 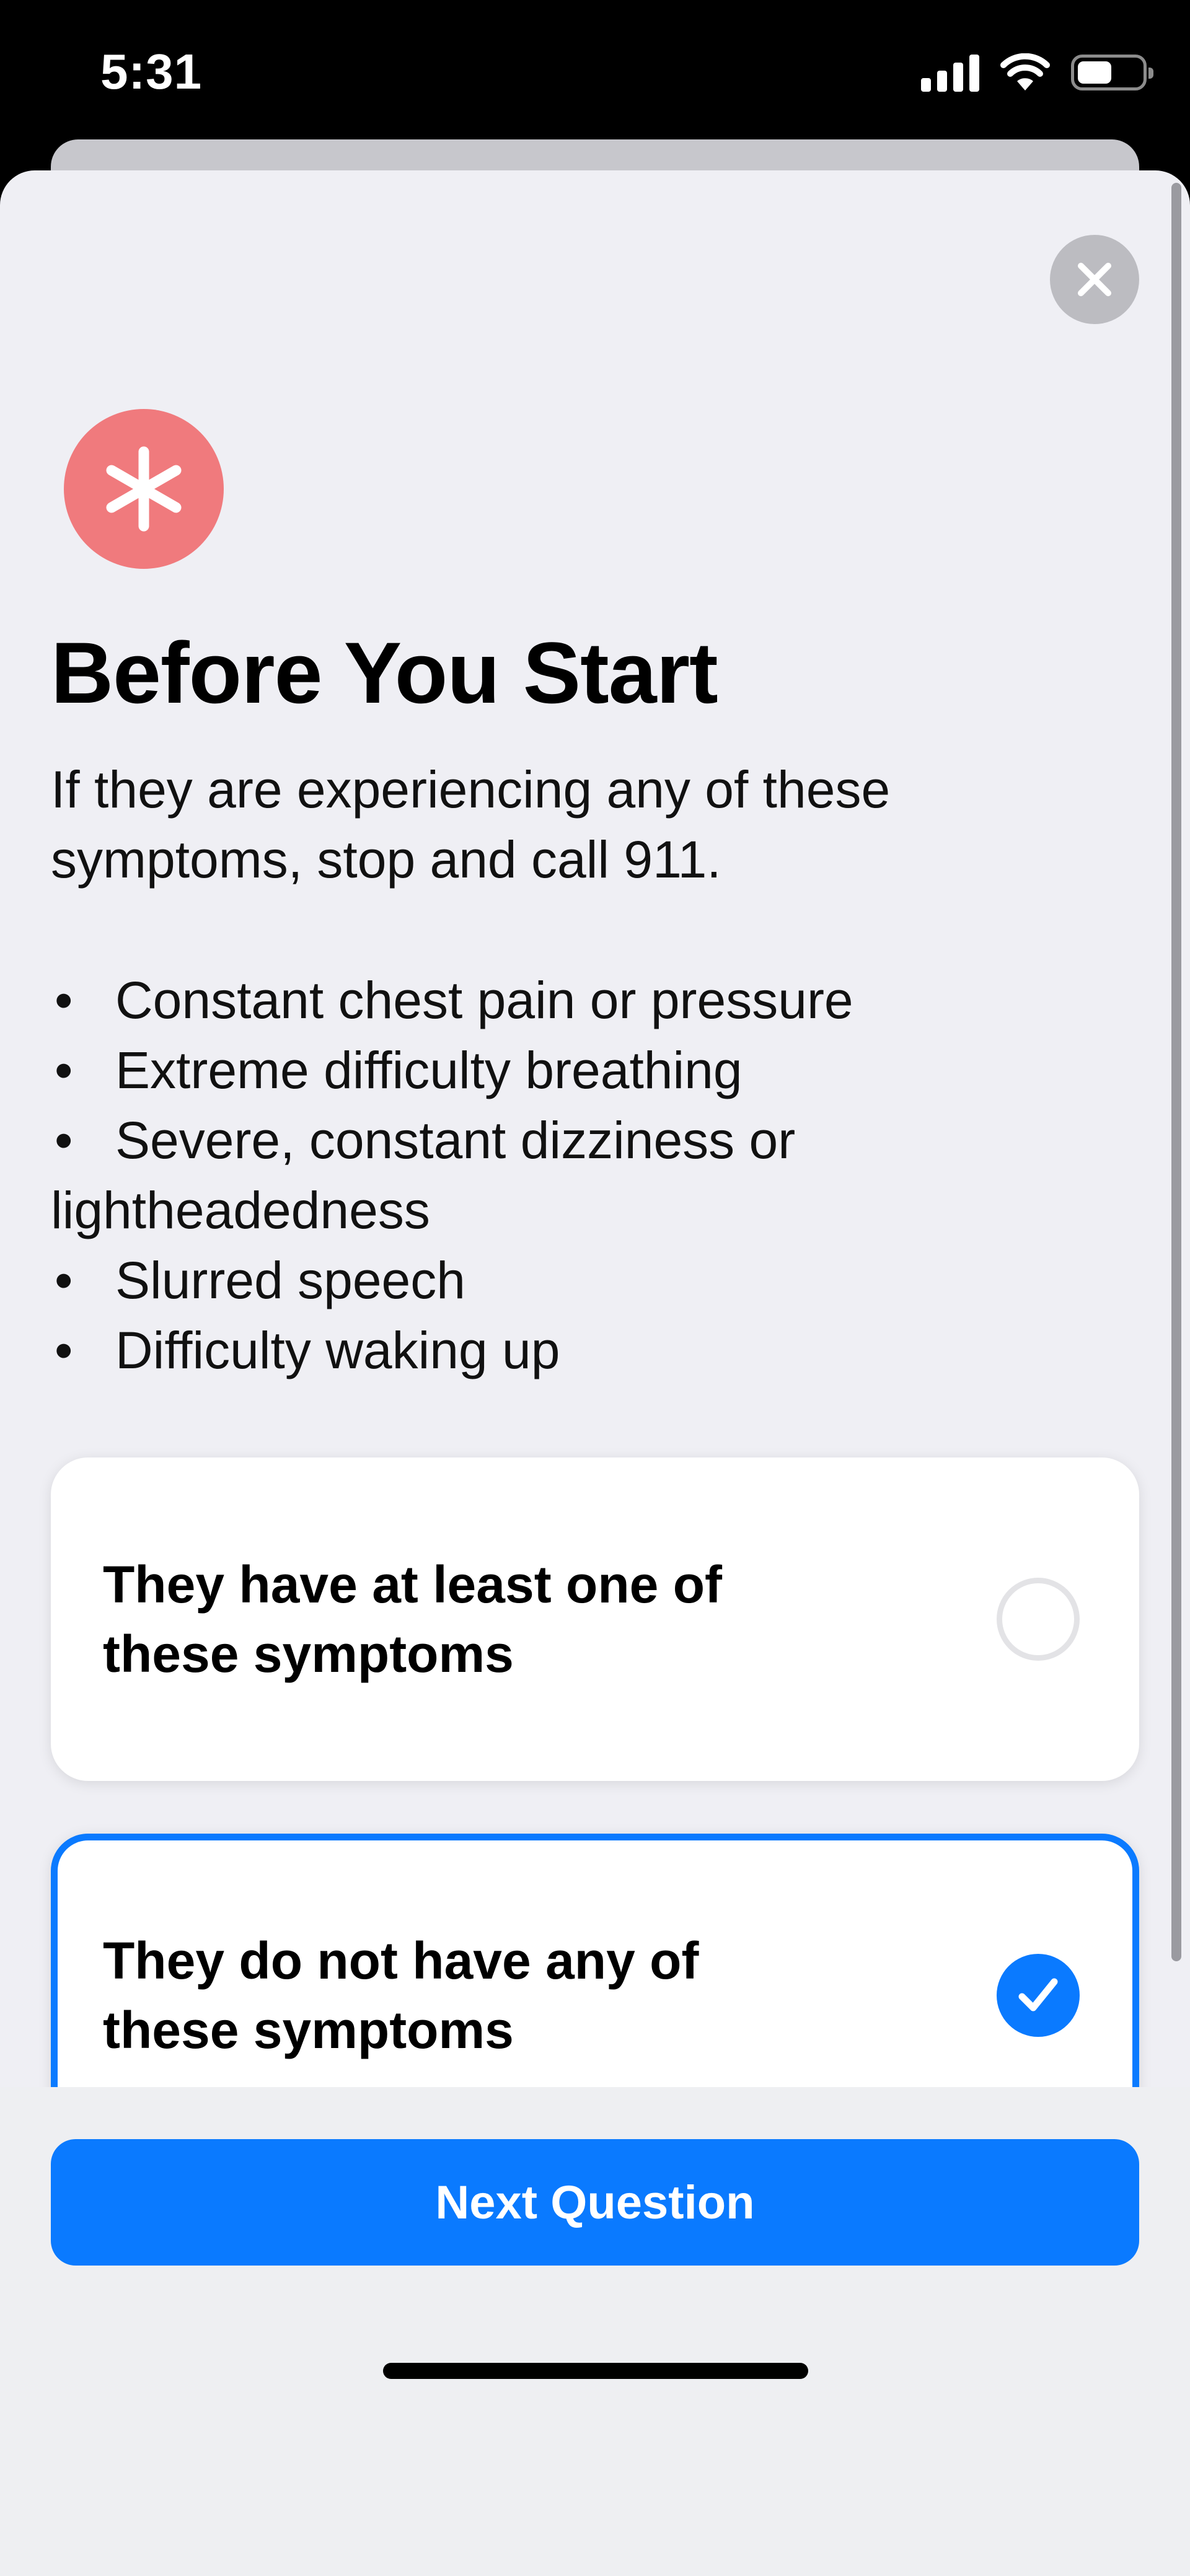 What do you see at coordinates (595, 2203) in the screenshot?
I see `next-question-button: Next Question` at bounding box center [595, 2203].